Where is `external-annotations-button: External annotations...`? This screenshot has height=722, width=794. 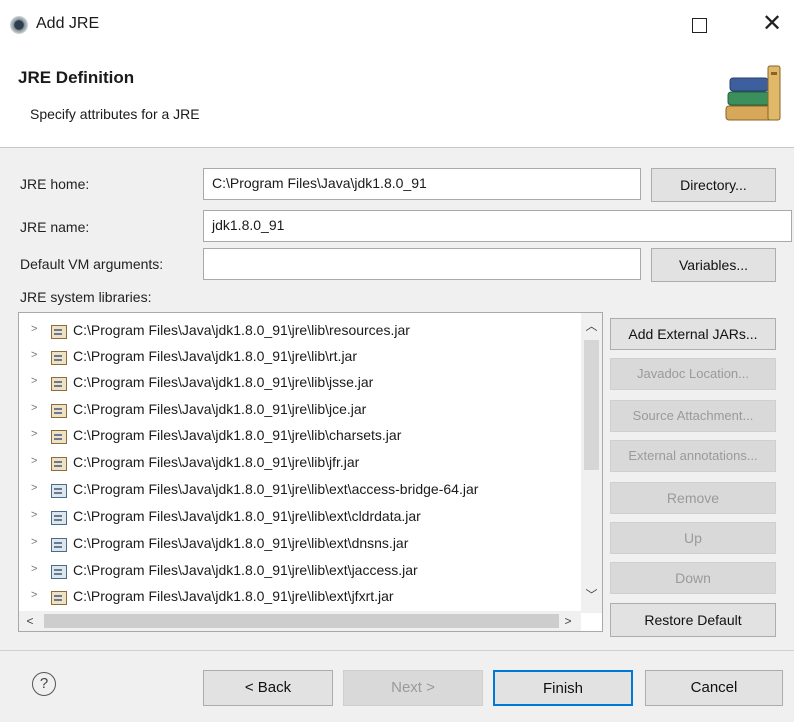
external-annotations-button: External annotations... is located at coordinates (693, 456).